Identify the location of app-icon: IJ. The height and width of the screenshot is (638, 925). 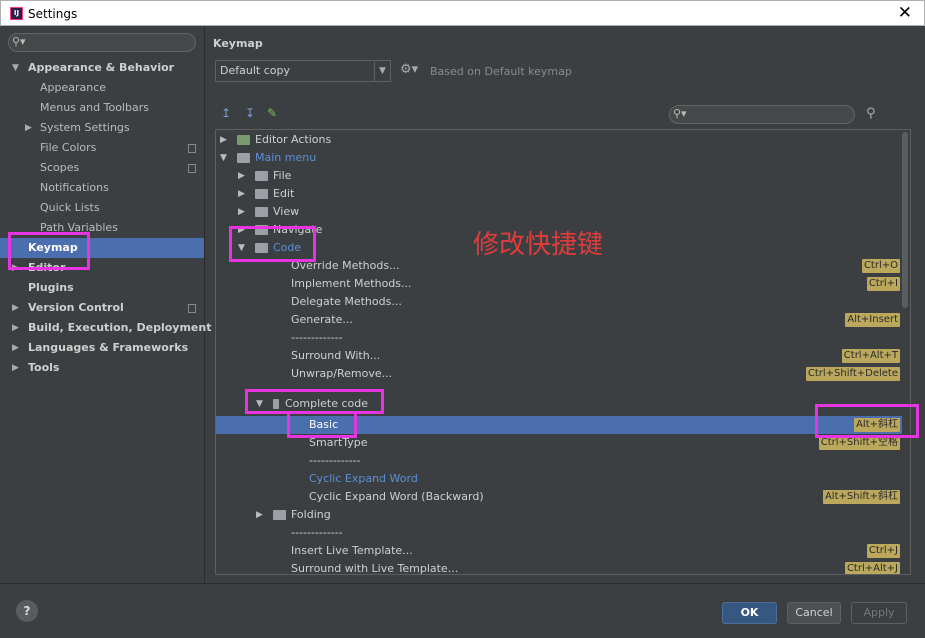
(16, 13).